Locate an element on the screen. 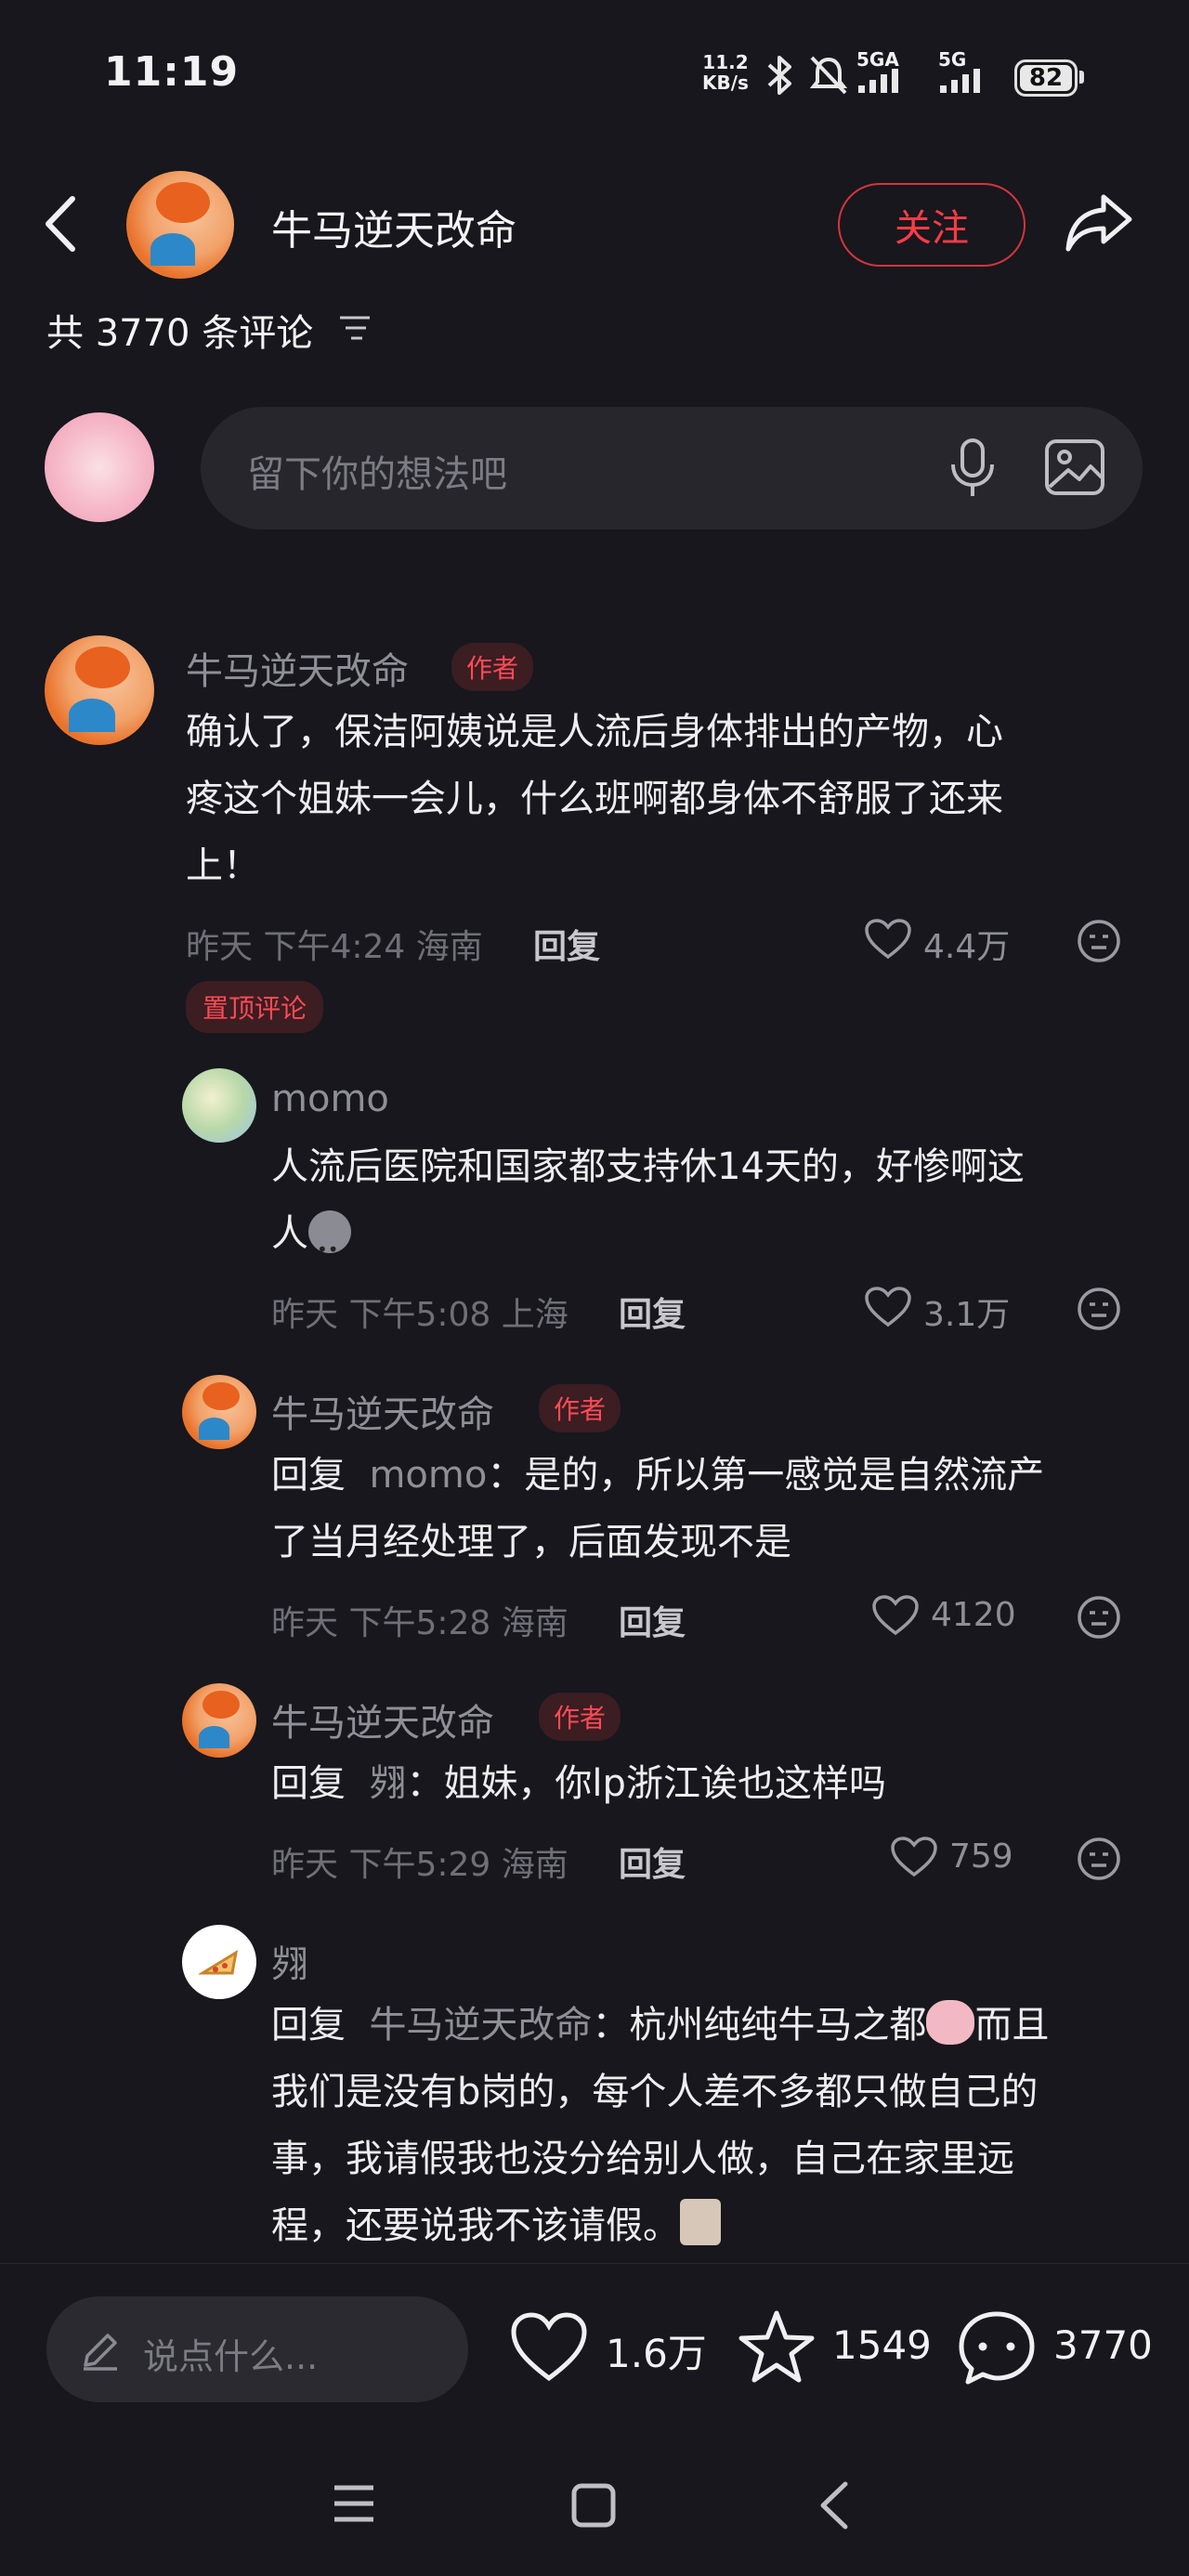 This screenshot has height=2576, width=1189. home-square-icon is located at coordinates (593, 2505).